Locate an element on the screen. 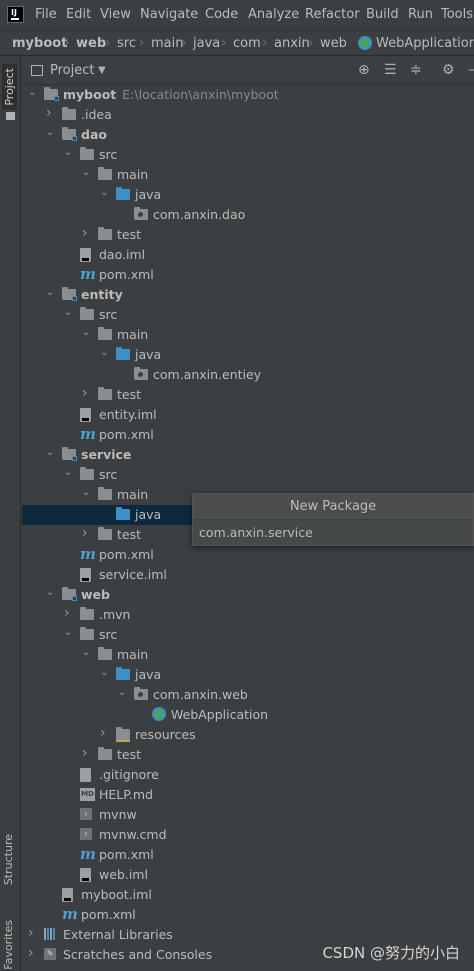 The image size is (474, 971). locate-icon: ⊕ is located at coordinates (364, 70).